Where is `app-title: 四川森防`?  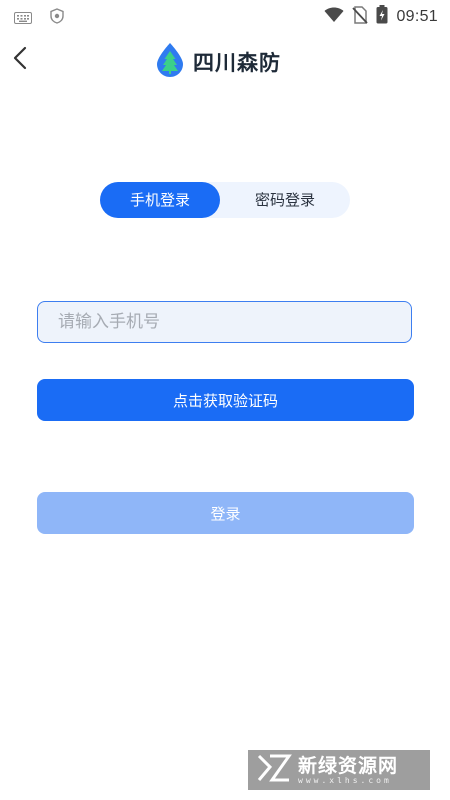
app-title: 四川森防 is located at coordinates (237, 63).